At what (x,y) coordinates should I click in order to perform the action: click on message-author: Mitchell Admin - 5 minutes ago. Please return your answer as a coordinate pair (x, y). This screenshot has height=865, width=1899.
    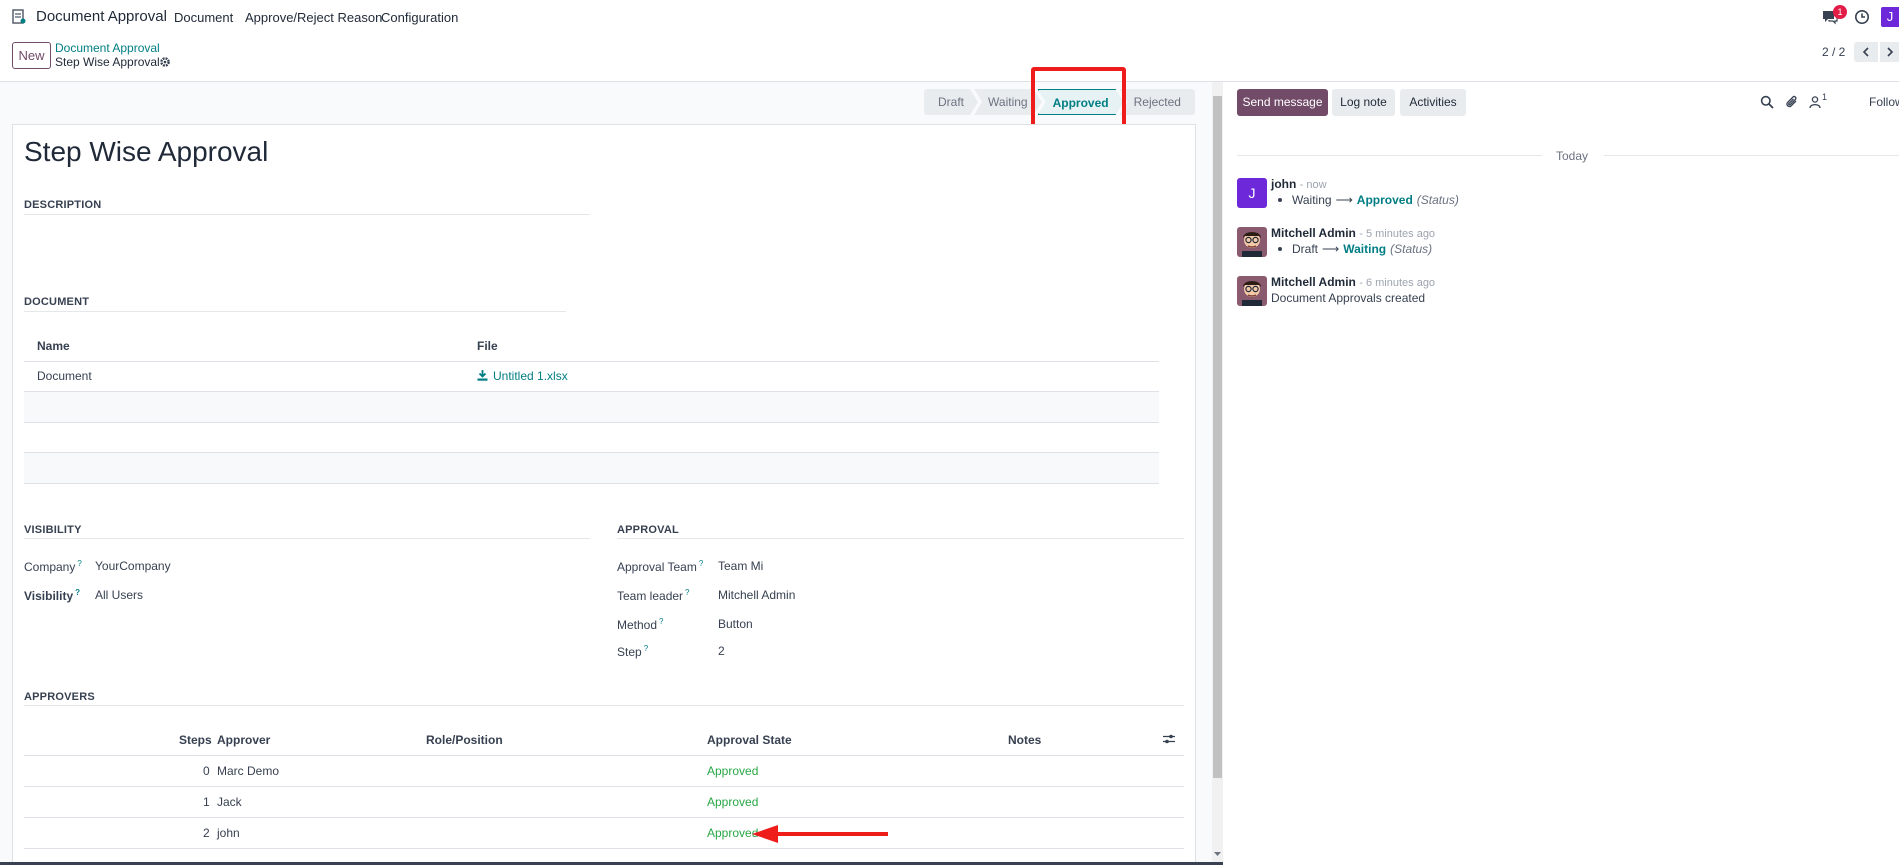
    Looking at the image, I should click on (1353, 233).